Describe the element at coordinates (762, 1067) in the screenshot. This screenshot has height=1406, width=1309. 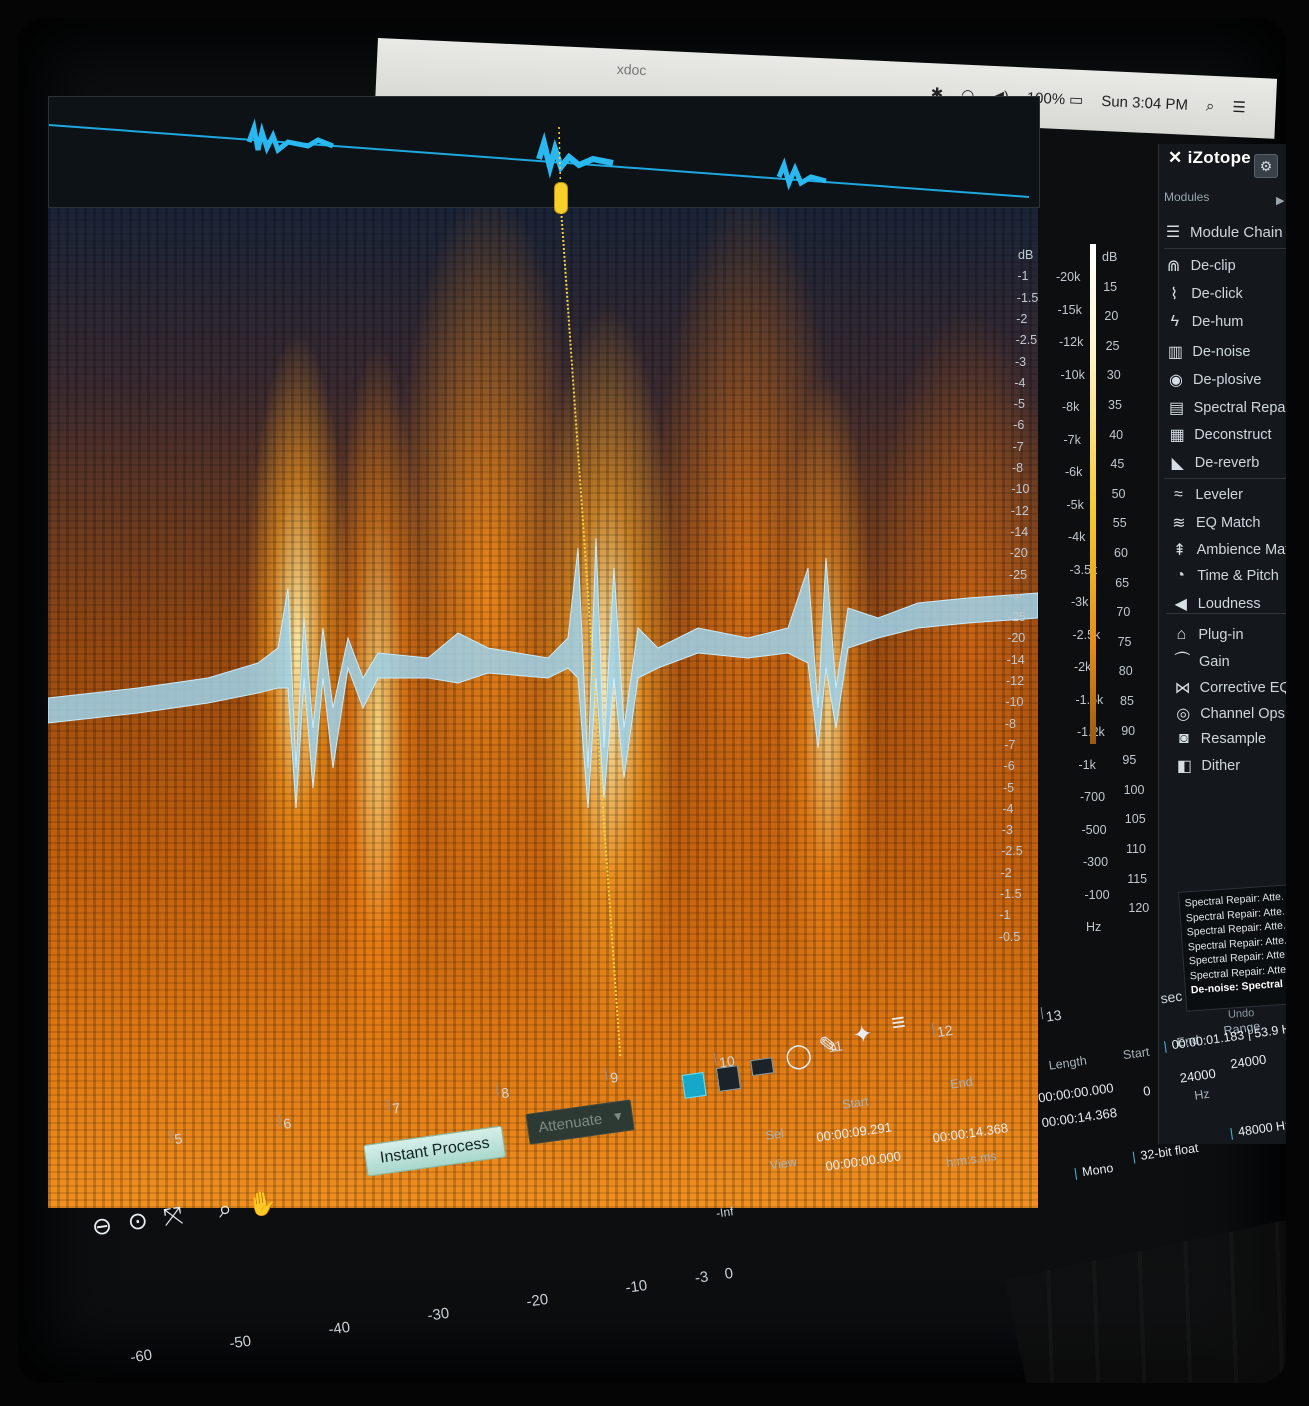
I see `frequency-selection-tool` at that location.